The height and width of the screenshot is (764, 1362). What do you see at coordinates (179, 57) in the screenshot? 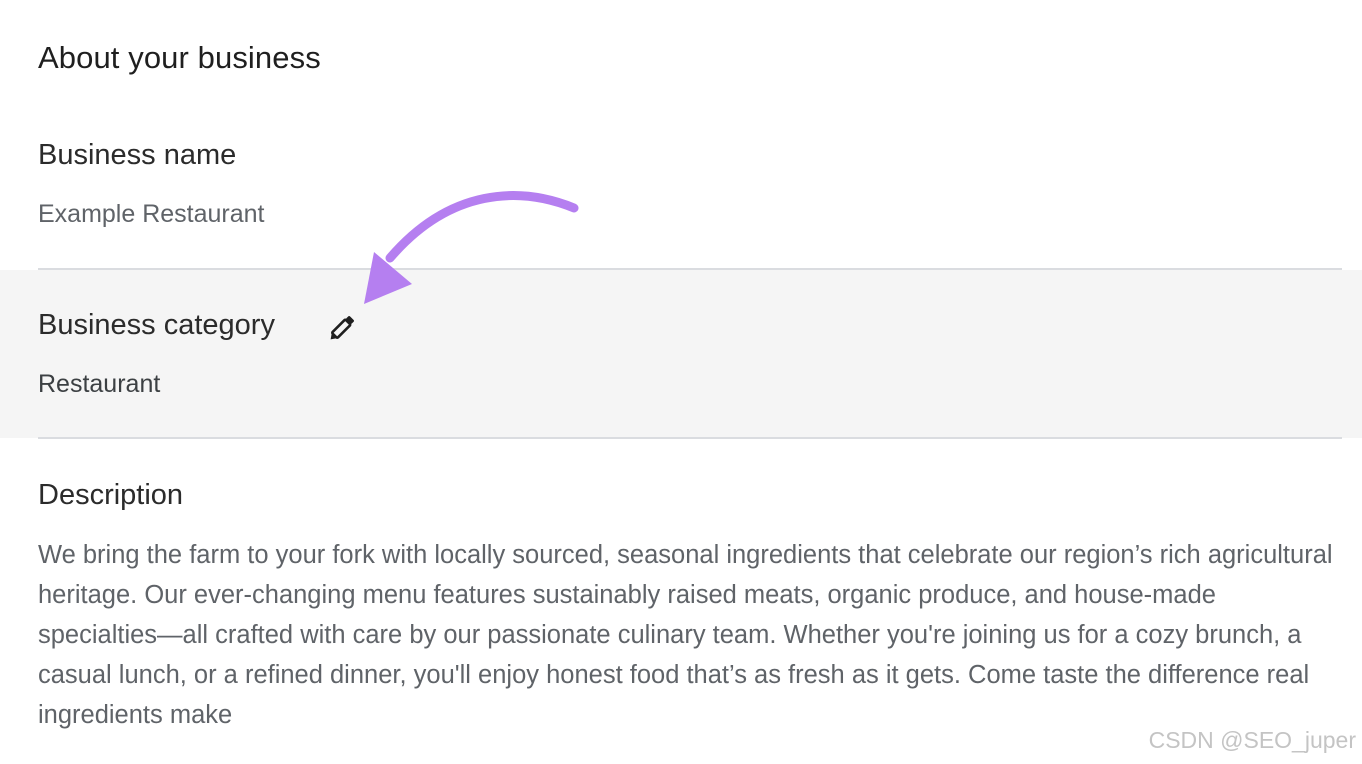
I see `section-title: About your business` at bounding box center [179, 57].